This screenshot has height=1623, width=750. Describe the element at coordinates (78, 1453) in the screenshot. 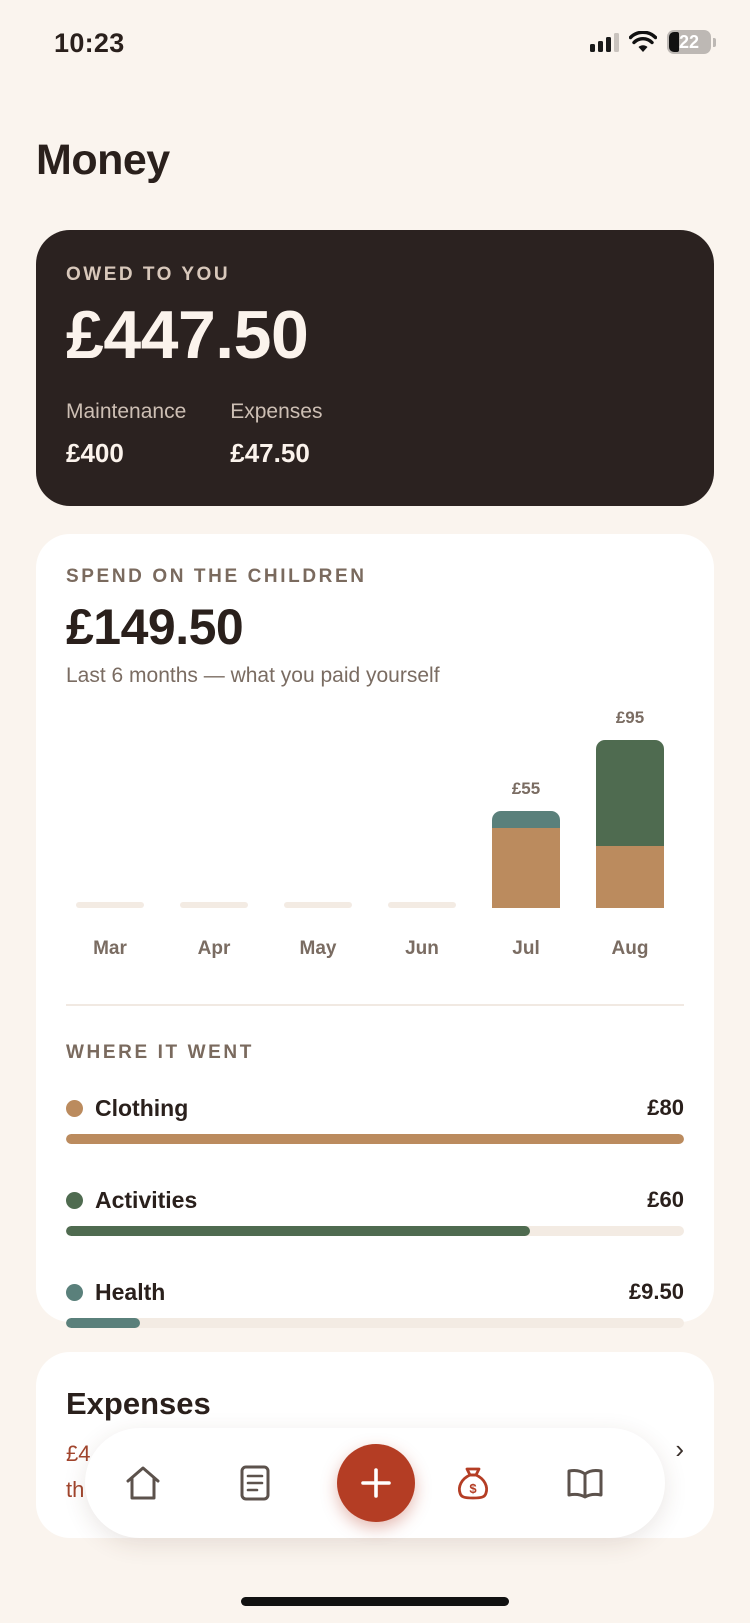

I see `expenses-subtitle-line1: £4` at that location.